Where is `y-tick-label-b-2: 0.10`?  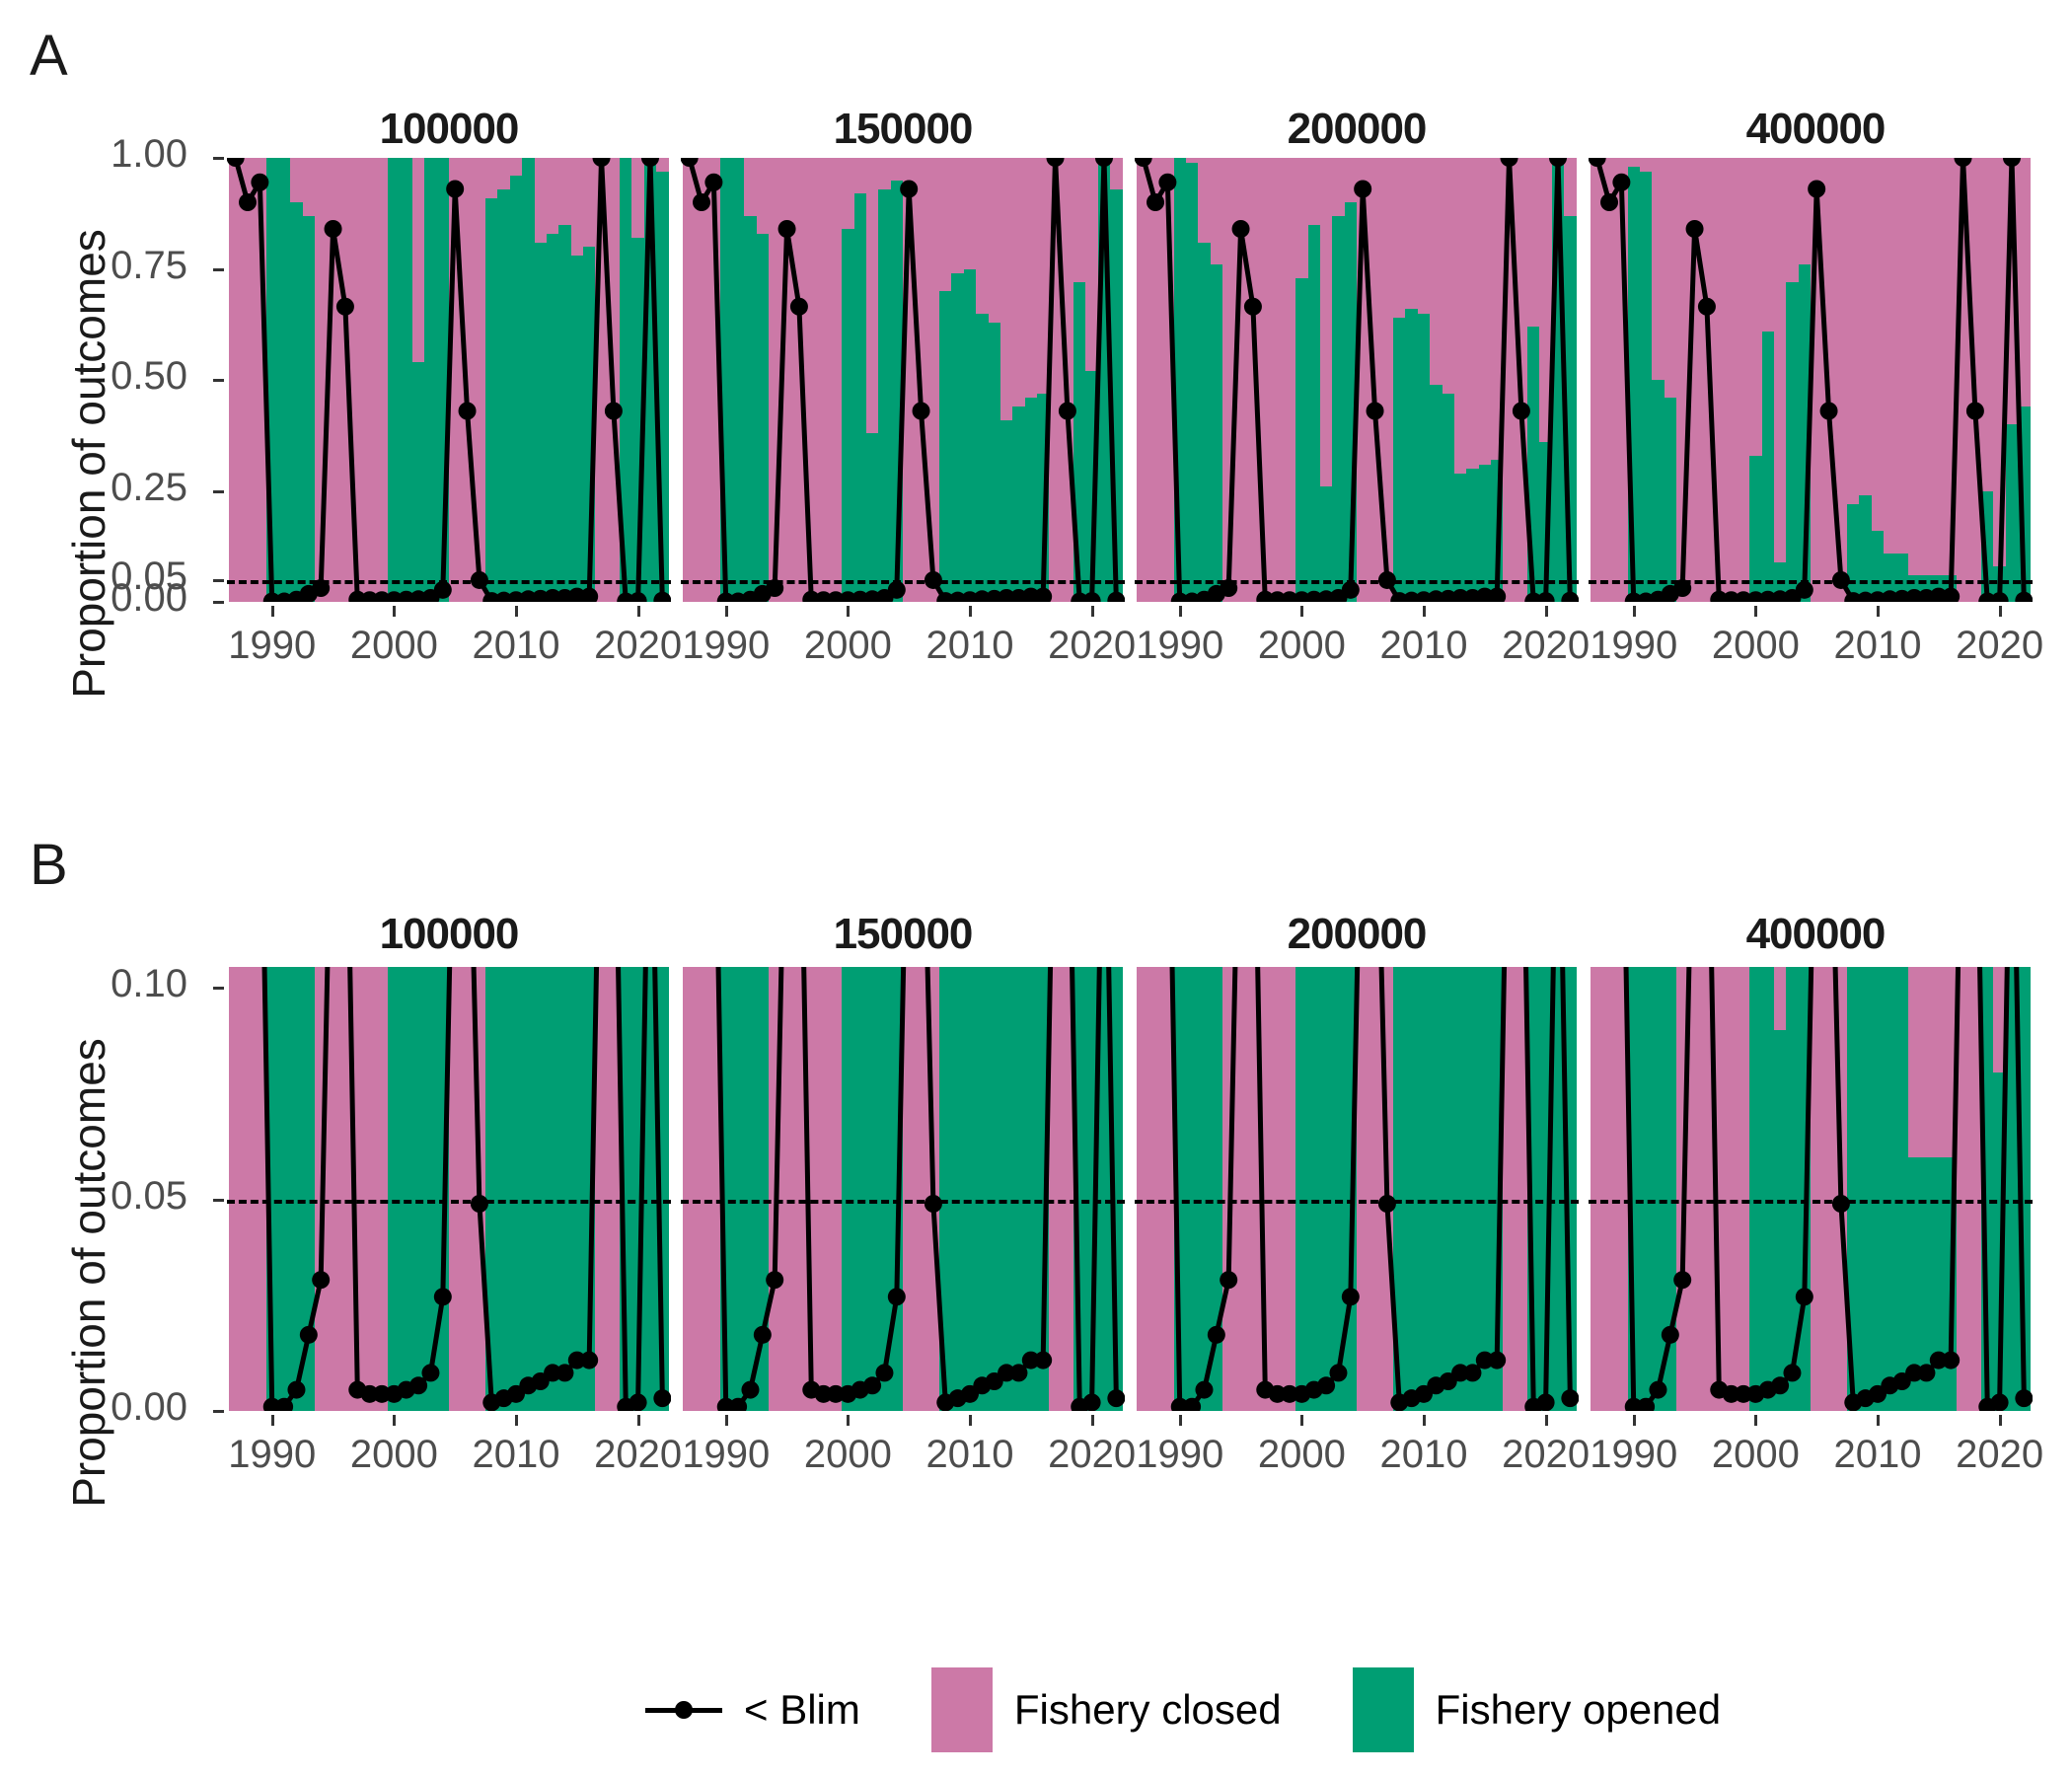
y-tick-label-b-2: 0.10 is located at coordinates (149, 984).